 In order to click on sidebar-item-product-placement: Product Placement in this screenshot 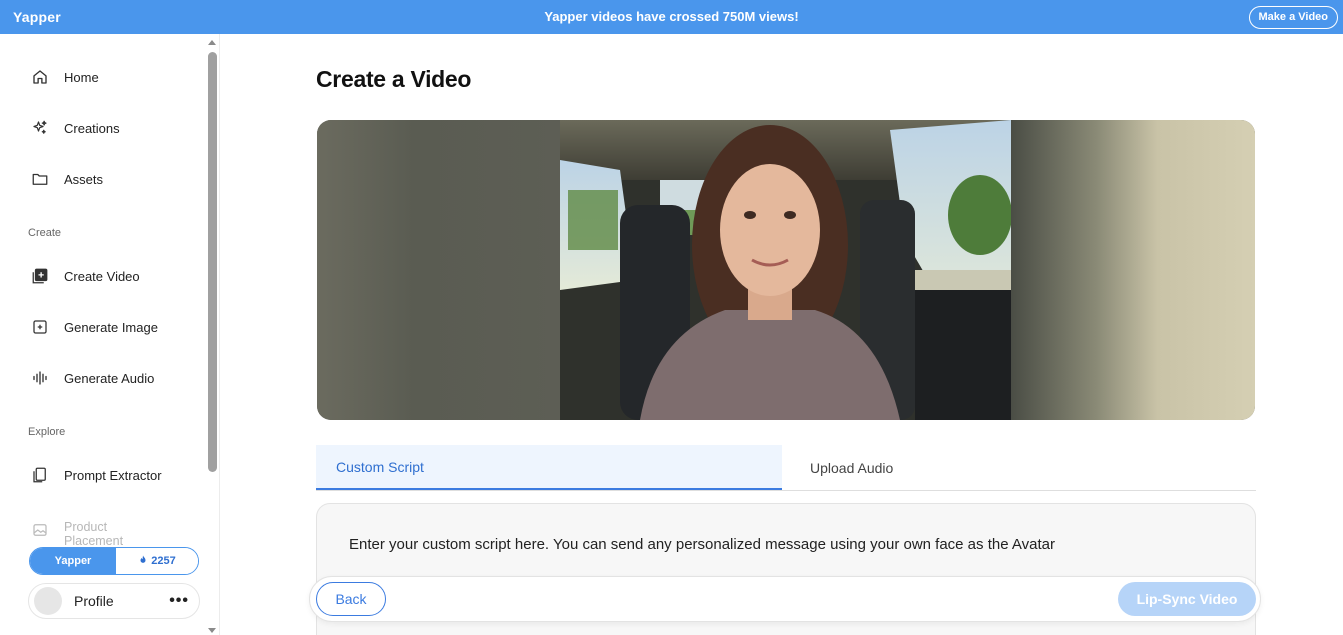, I will do `click(87, 535)`.